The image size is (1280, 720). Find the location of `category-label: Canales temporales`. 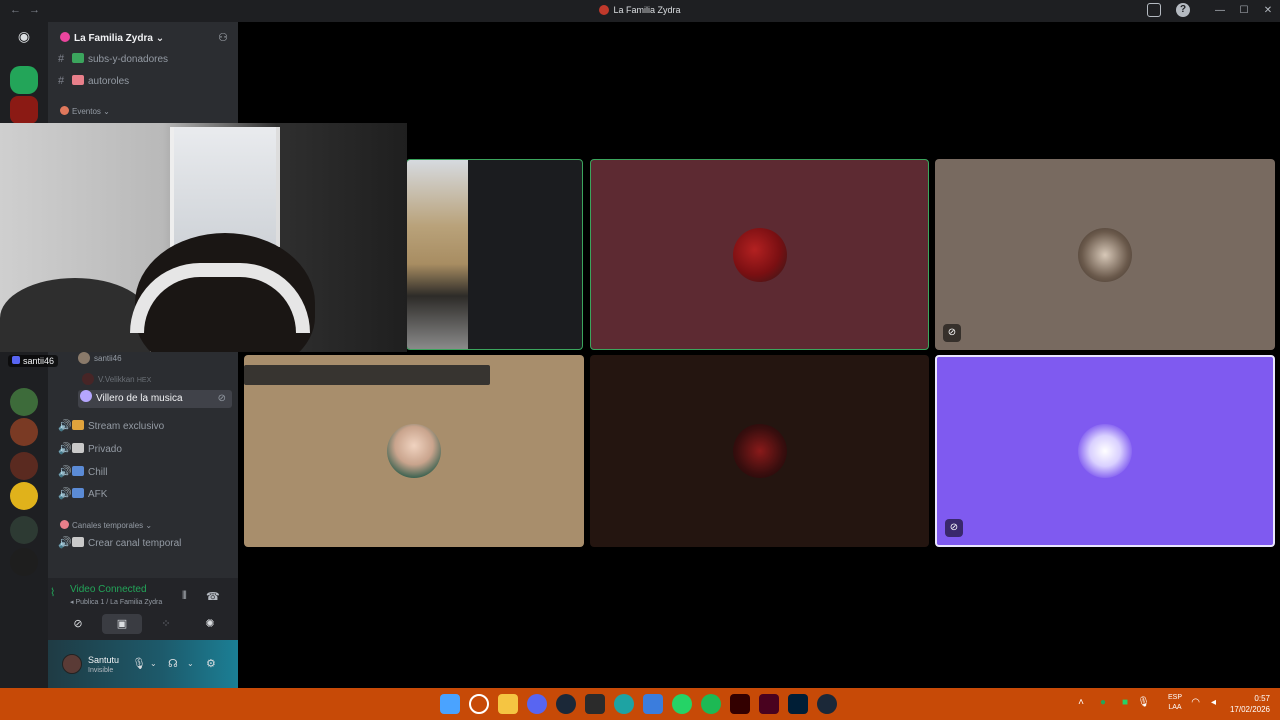

category-label: Canales temporales is located at coordinates (108, 525).